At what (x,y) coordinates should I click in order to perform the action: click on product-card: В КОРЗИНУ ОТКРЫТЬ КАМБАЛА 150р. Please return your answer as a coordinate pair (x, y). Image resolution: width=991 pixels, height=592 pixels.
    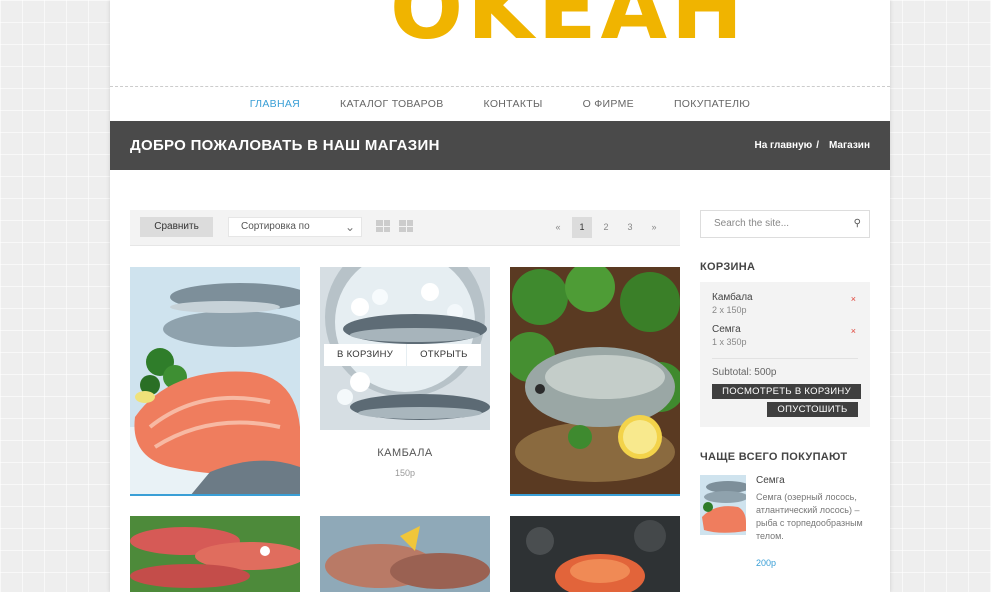
    Looking at the image, I should click on (405, 372).